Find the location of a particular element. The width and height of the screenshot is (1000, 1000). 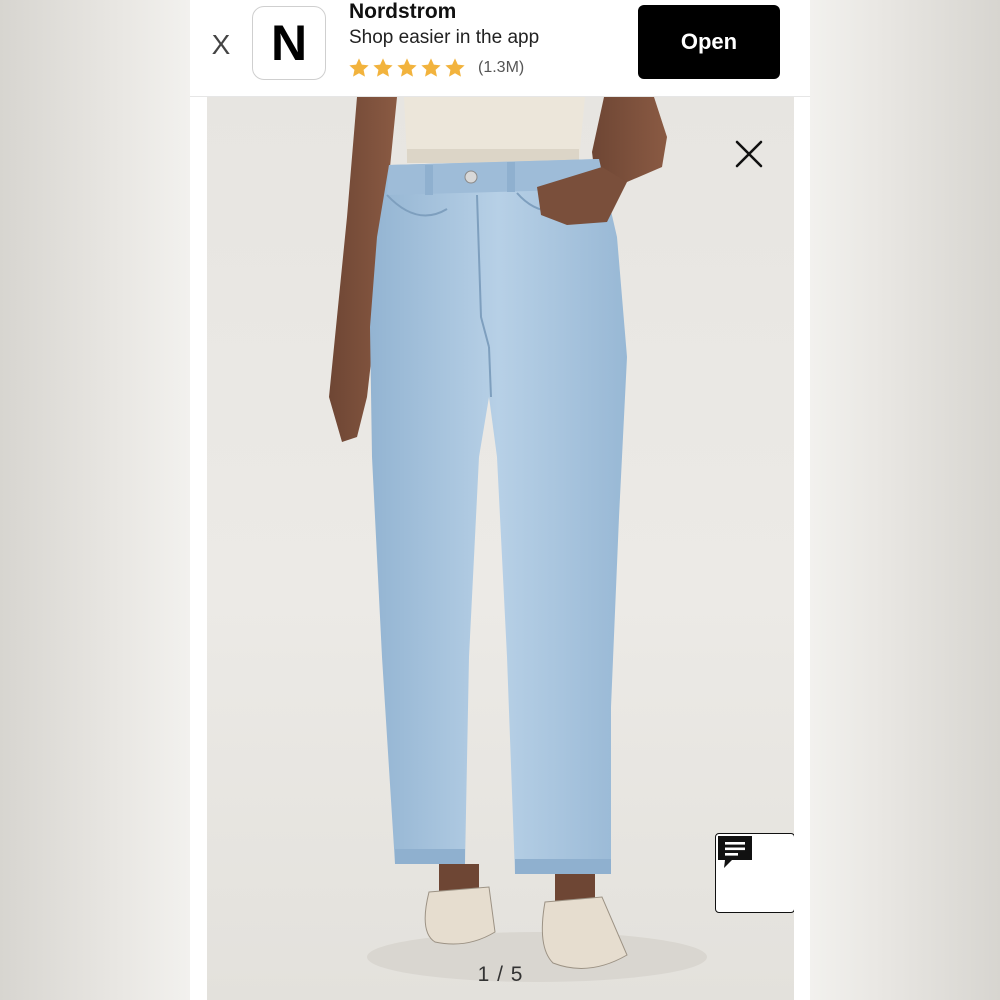

gallery-page-indicator: 1 / 5 is located at coordinates (500, 974).